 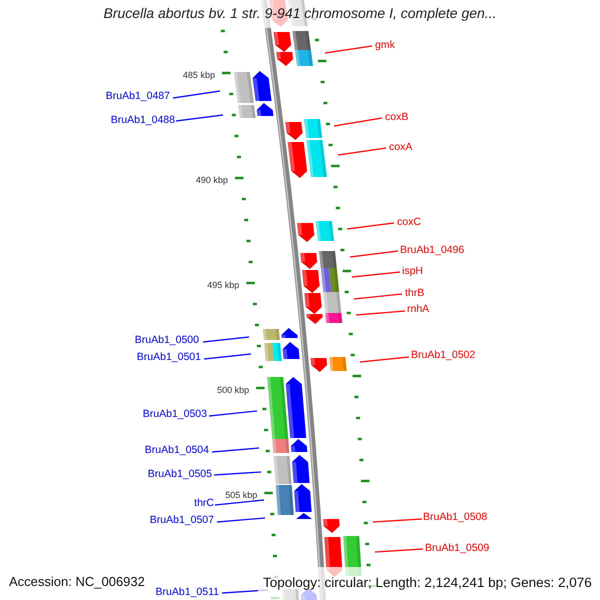 I want to click on gene-label: ispH, so click(x=413, y=271).